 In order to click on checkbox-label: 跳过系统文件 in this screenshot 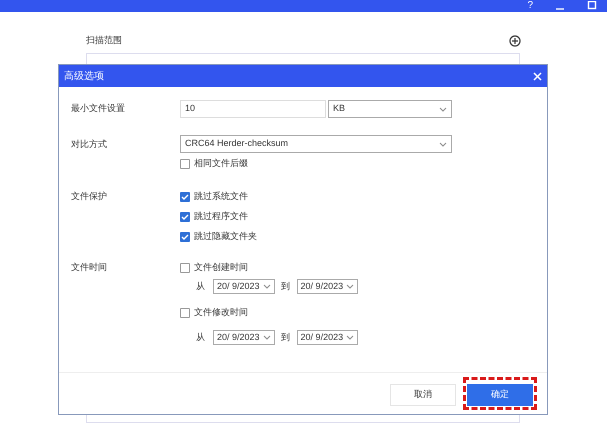, I will do `click(221, 197)`.